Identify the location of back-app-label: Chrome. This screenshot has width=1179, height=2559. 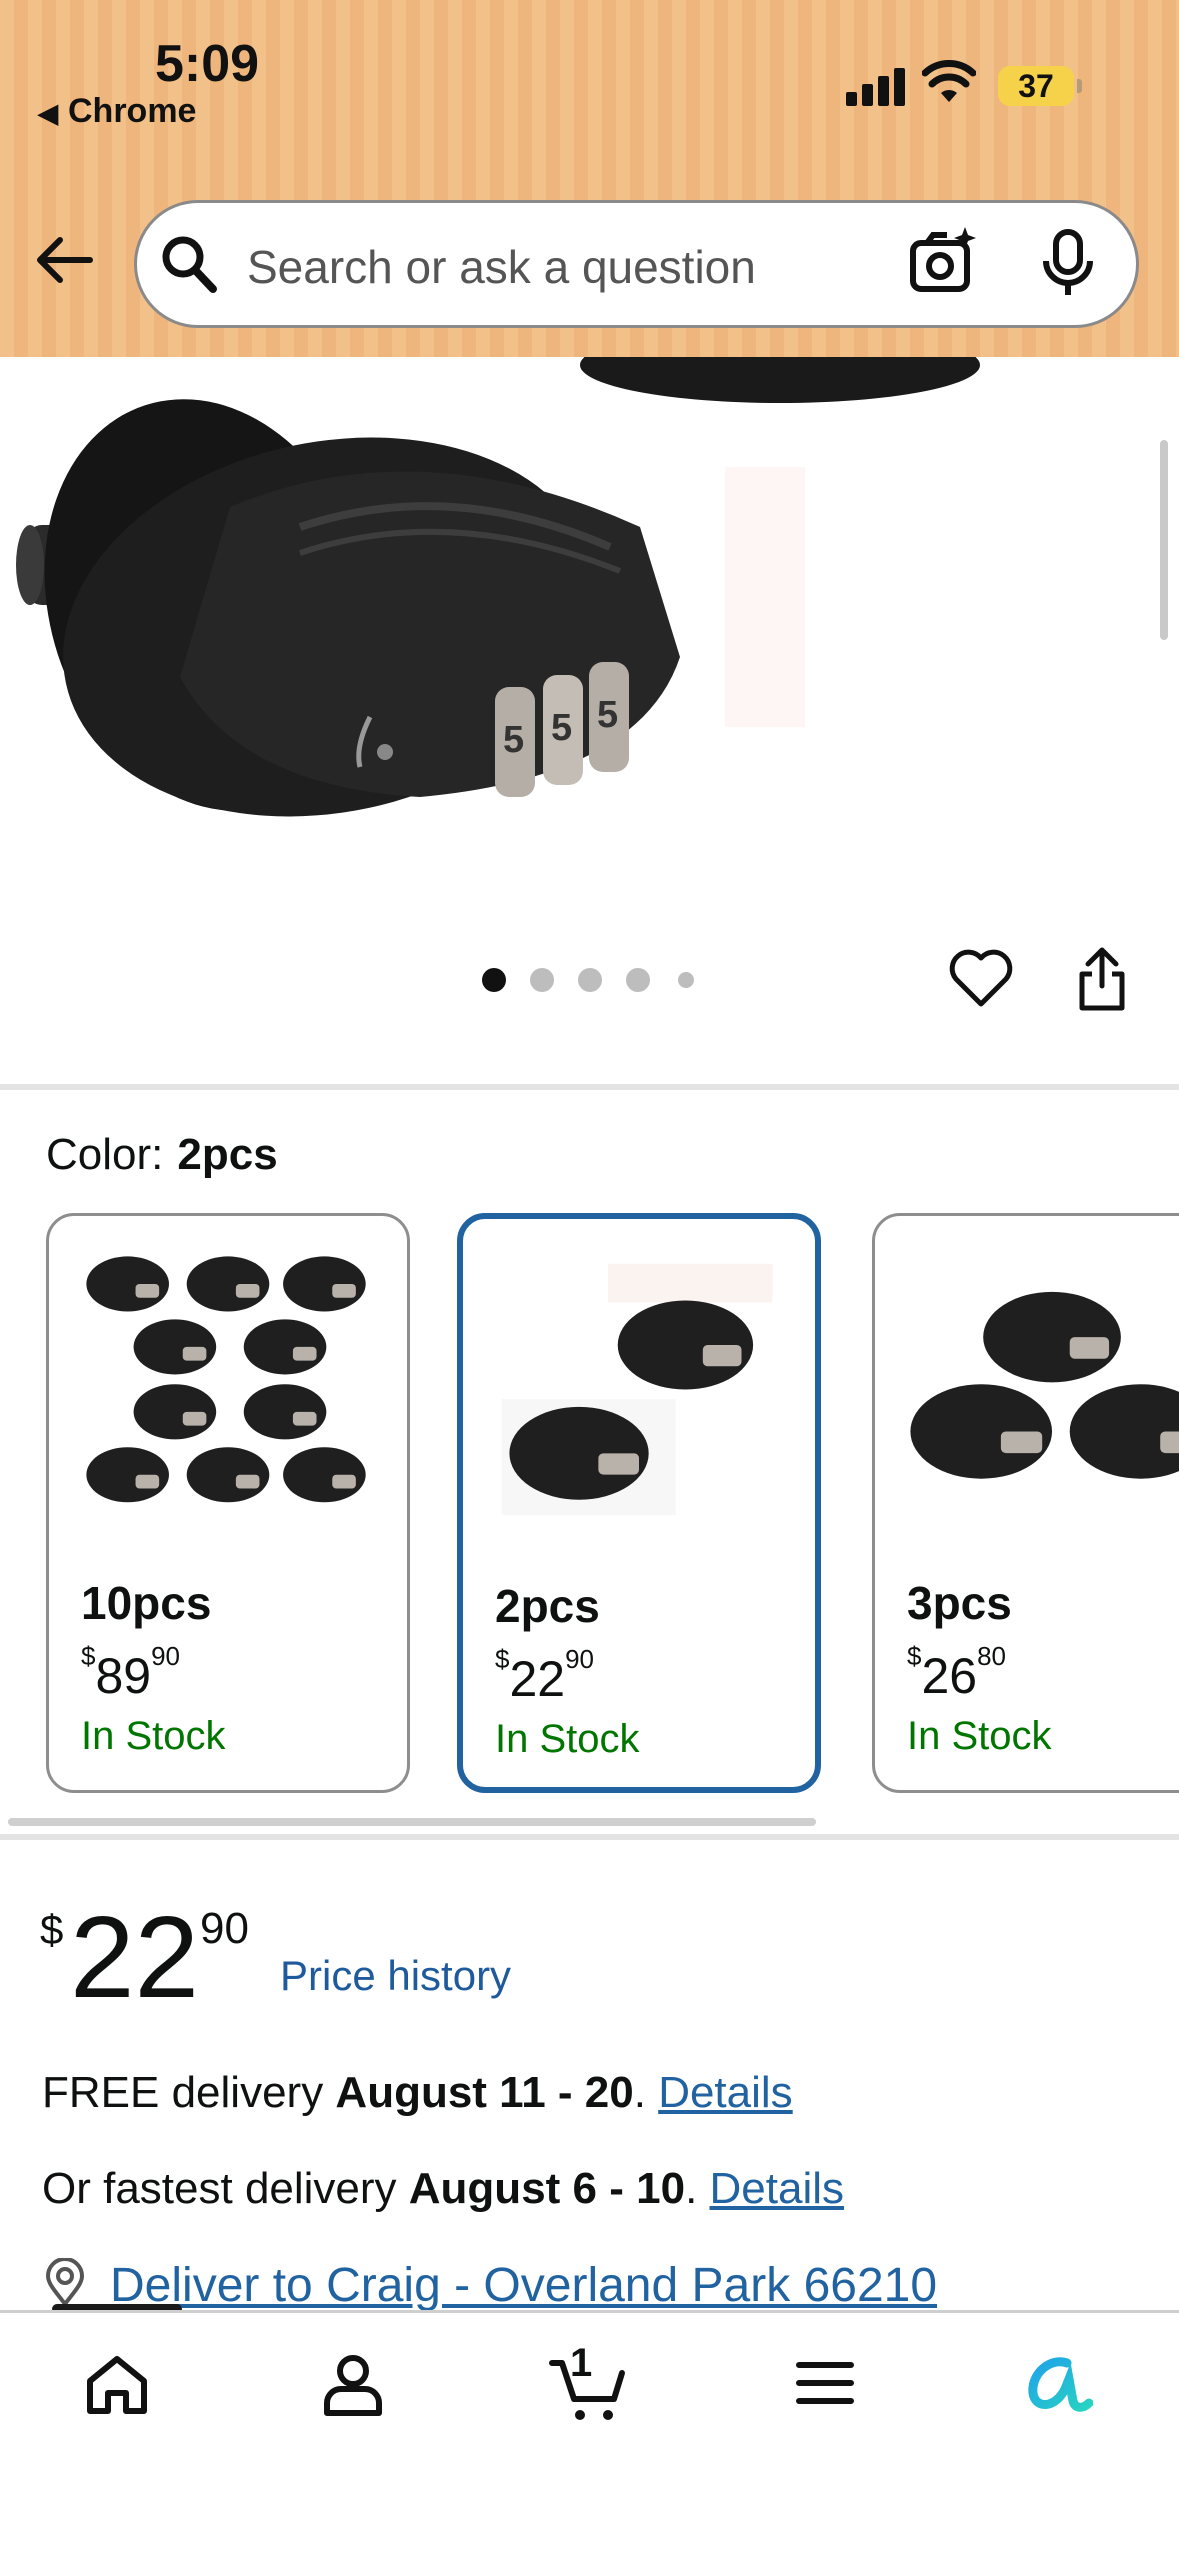
(132, 111).